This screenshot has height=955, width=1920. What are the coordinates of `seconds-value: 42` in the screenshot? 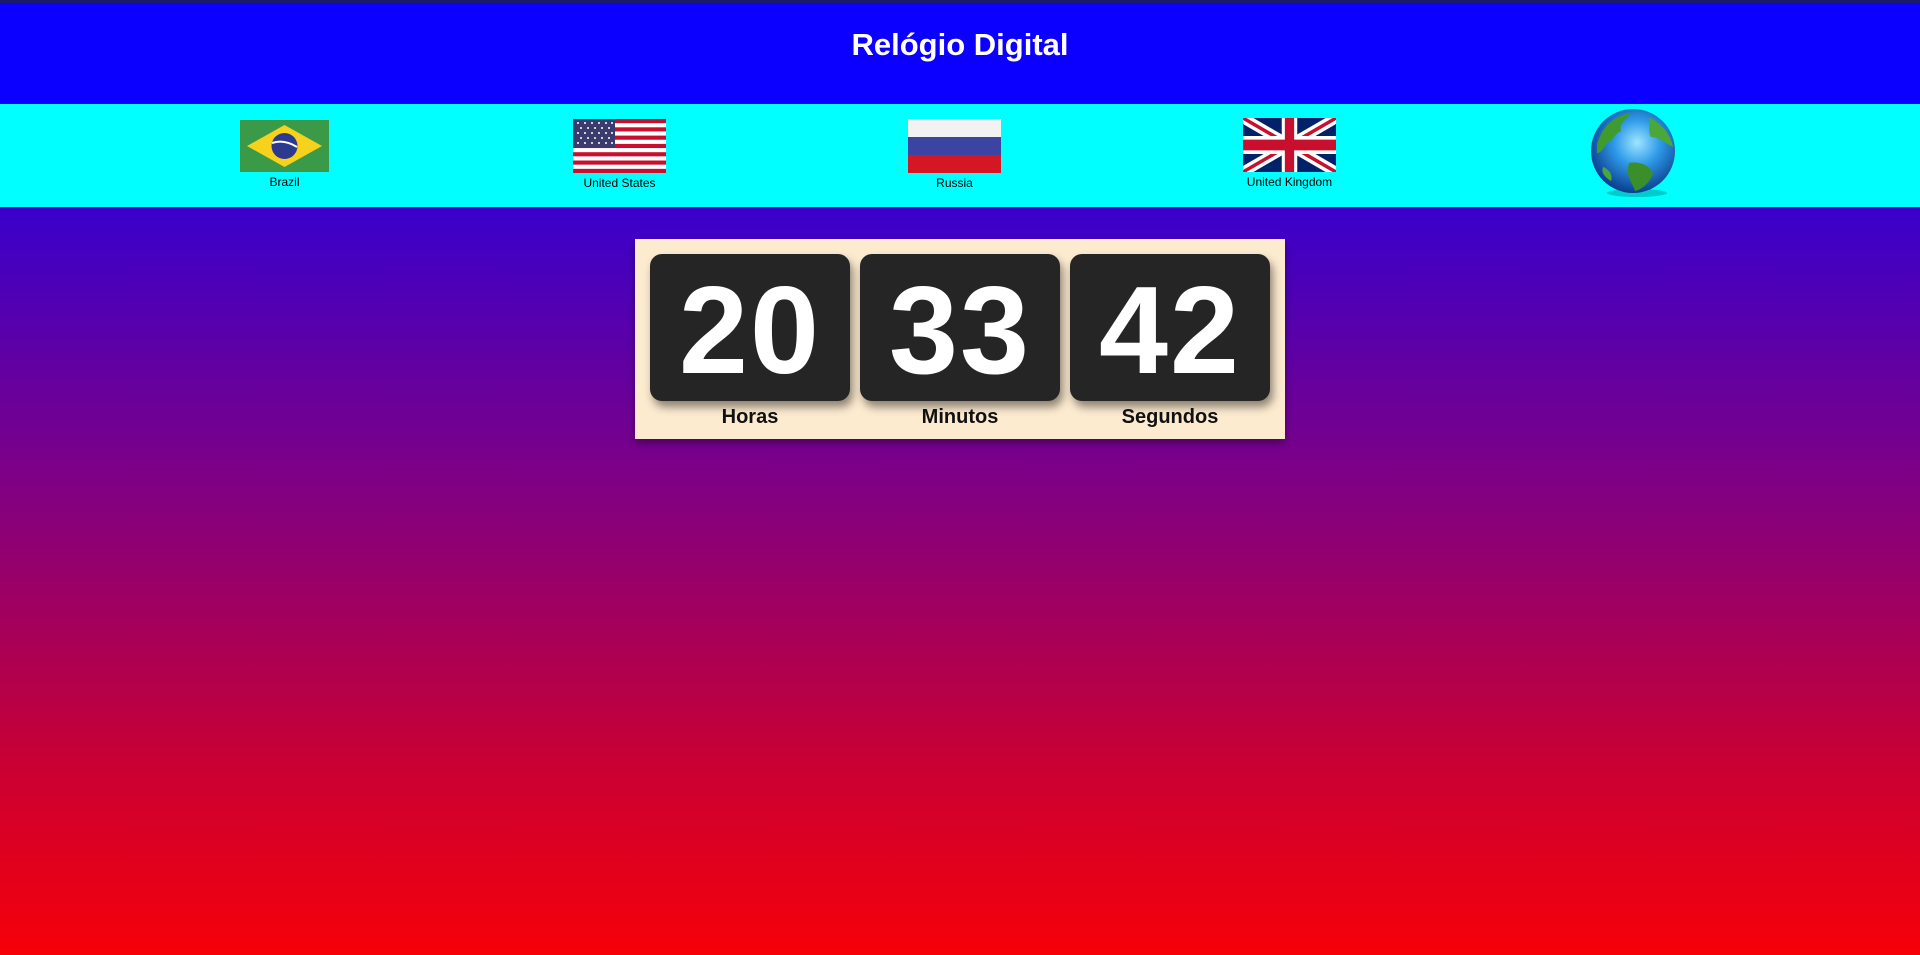 It's located at (1170, 330).